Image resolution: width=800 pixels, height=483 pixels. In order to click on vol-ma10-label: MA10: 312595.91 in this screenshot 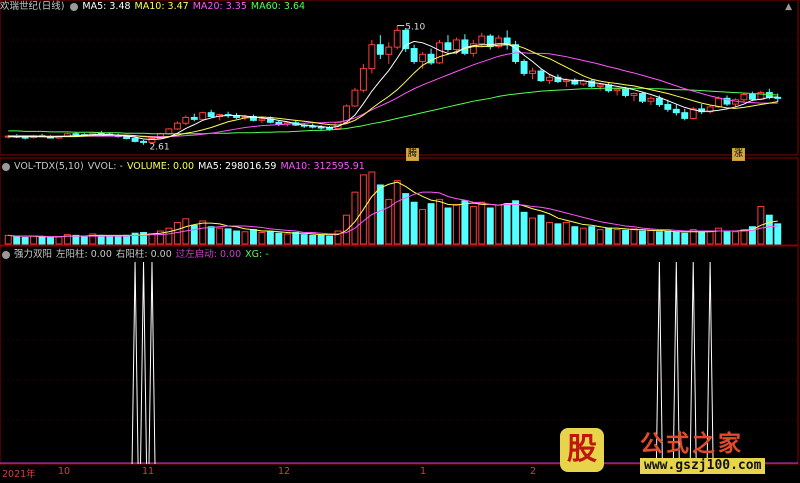, I will do `click(322, 166)`.